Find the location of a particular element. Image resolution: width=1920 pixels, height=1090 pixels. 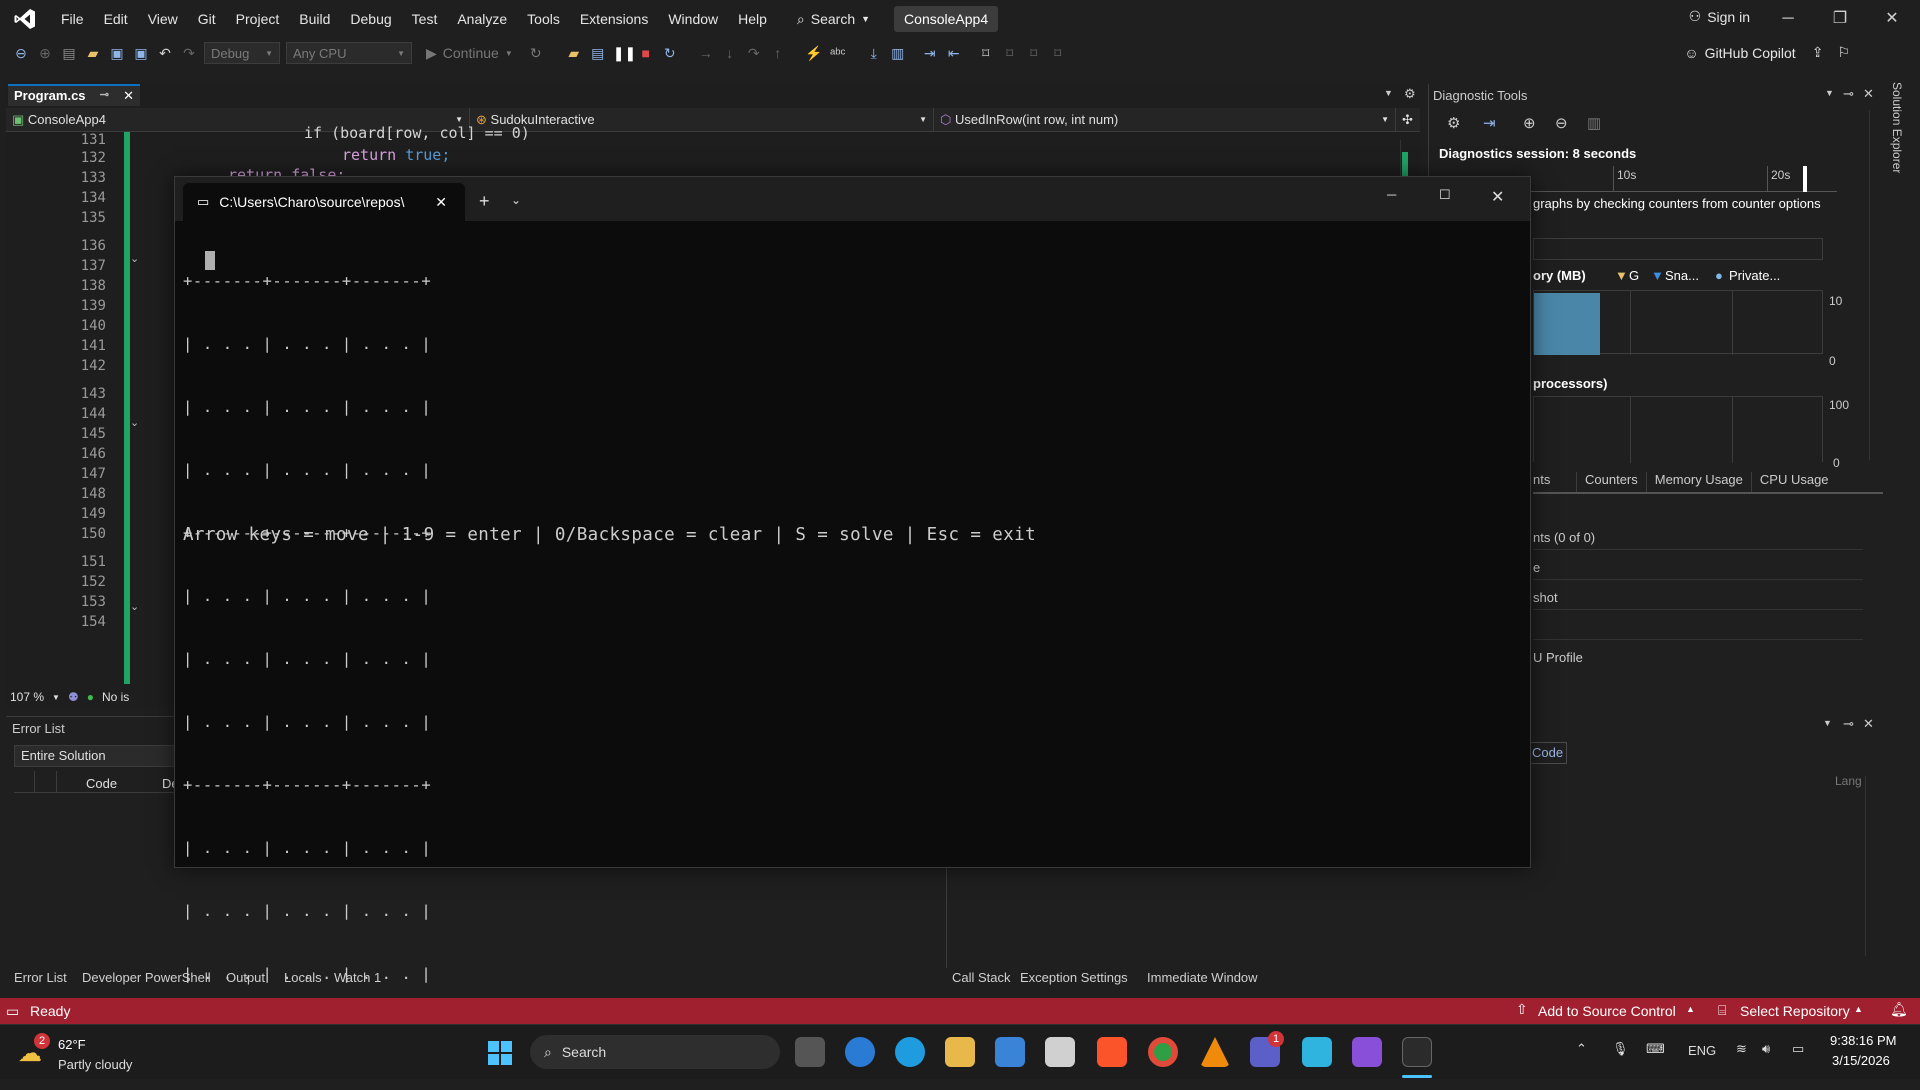

taskbar-search: ⌕ Search is located at coordinates (655, 1052).